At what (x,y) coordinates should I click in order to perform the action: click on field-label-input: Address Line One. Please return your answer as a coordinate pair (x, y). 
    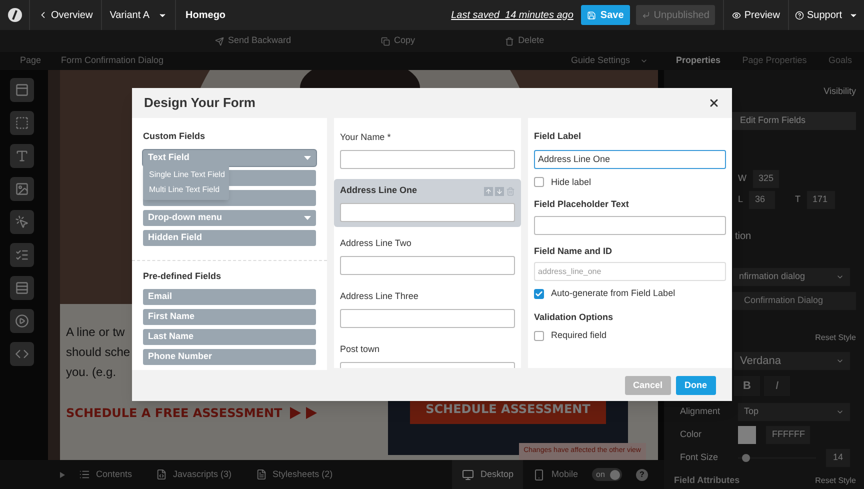
    Looking at the image, I should click on (630, 159).